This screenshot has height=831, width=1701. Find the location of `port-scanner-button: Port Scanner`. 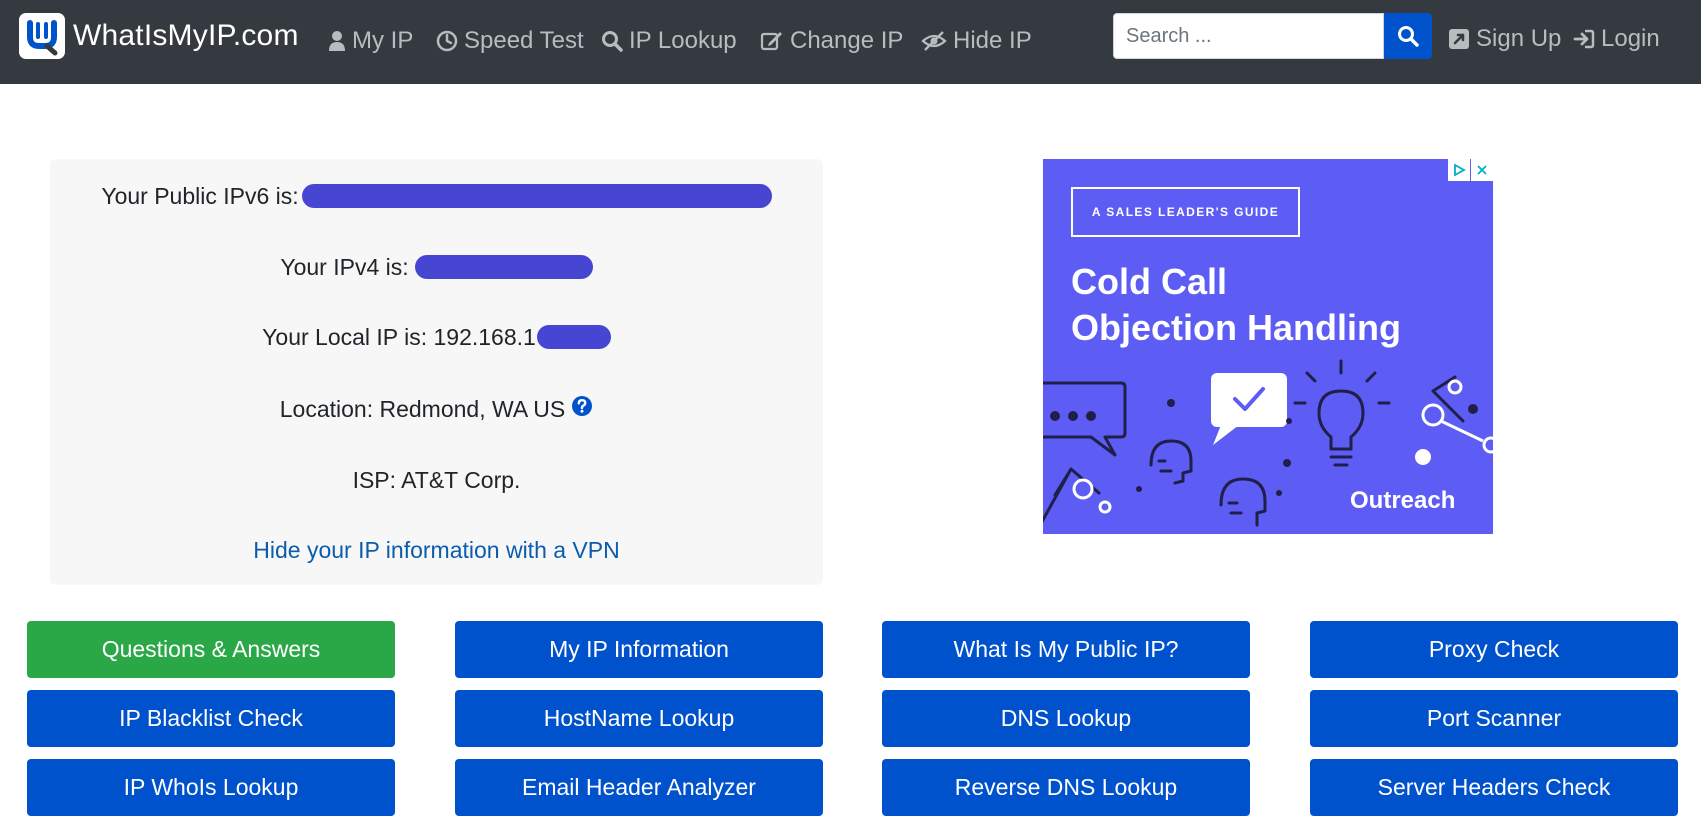

port-scanner-button: Port Scanner is located at coordinates (1494, 718).